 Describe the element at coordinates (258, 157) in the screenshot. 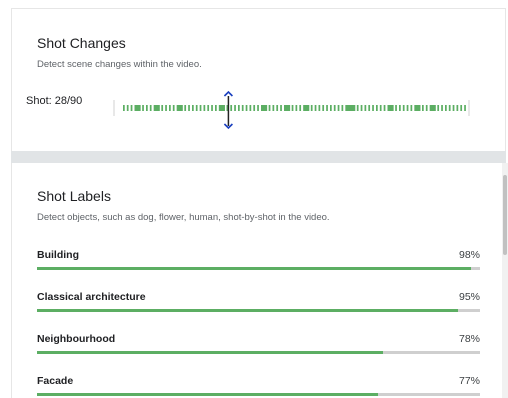

I see `card-divider` at that location.